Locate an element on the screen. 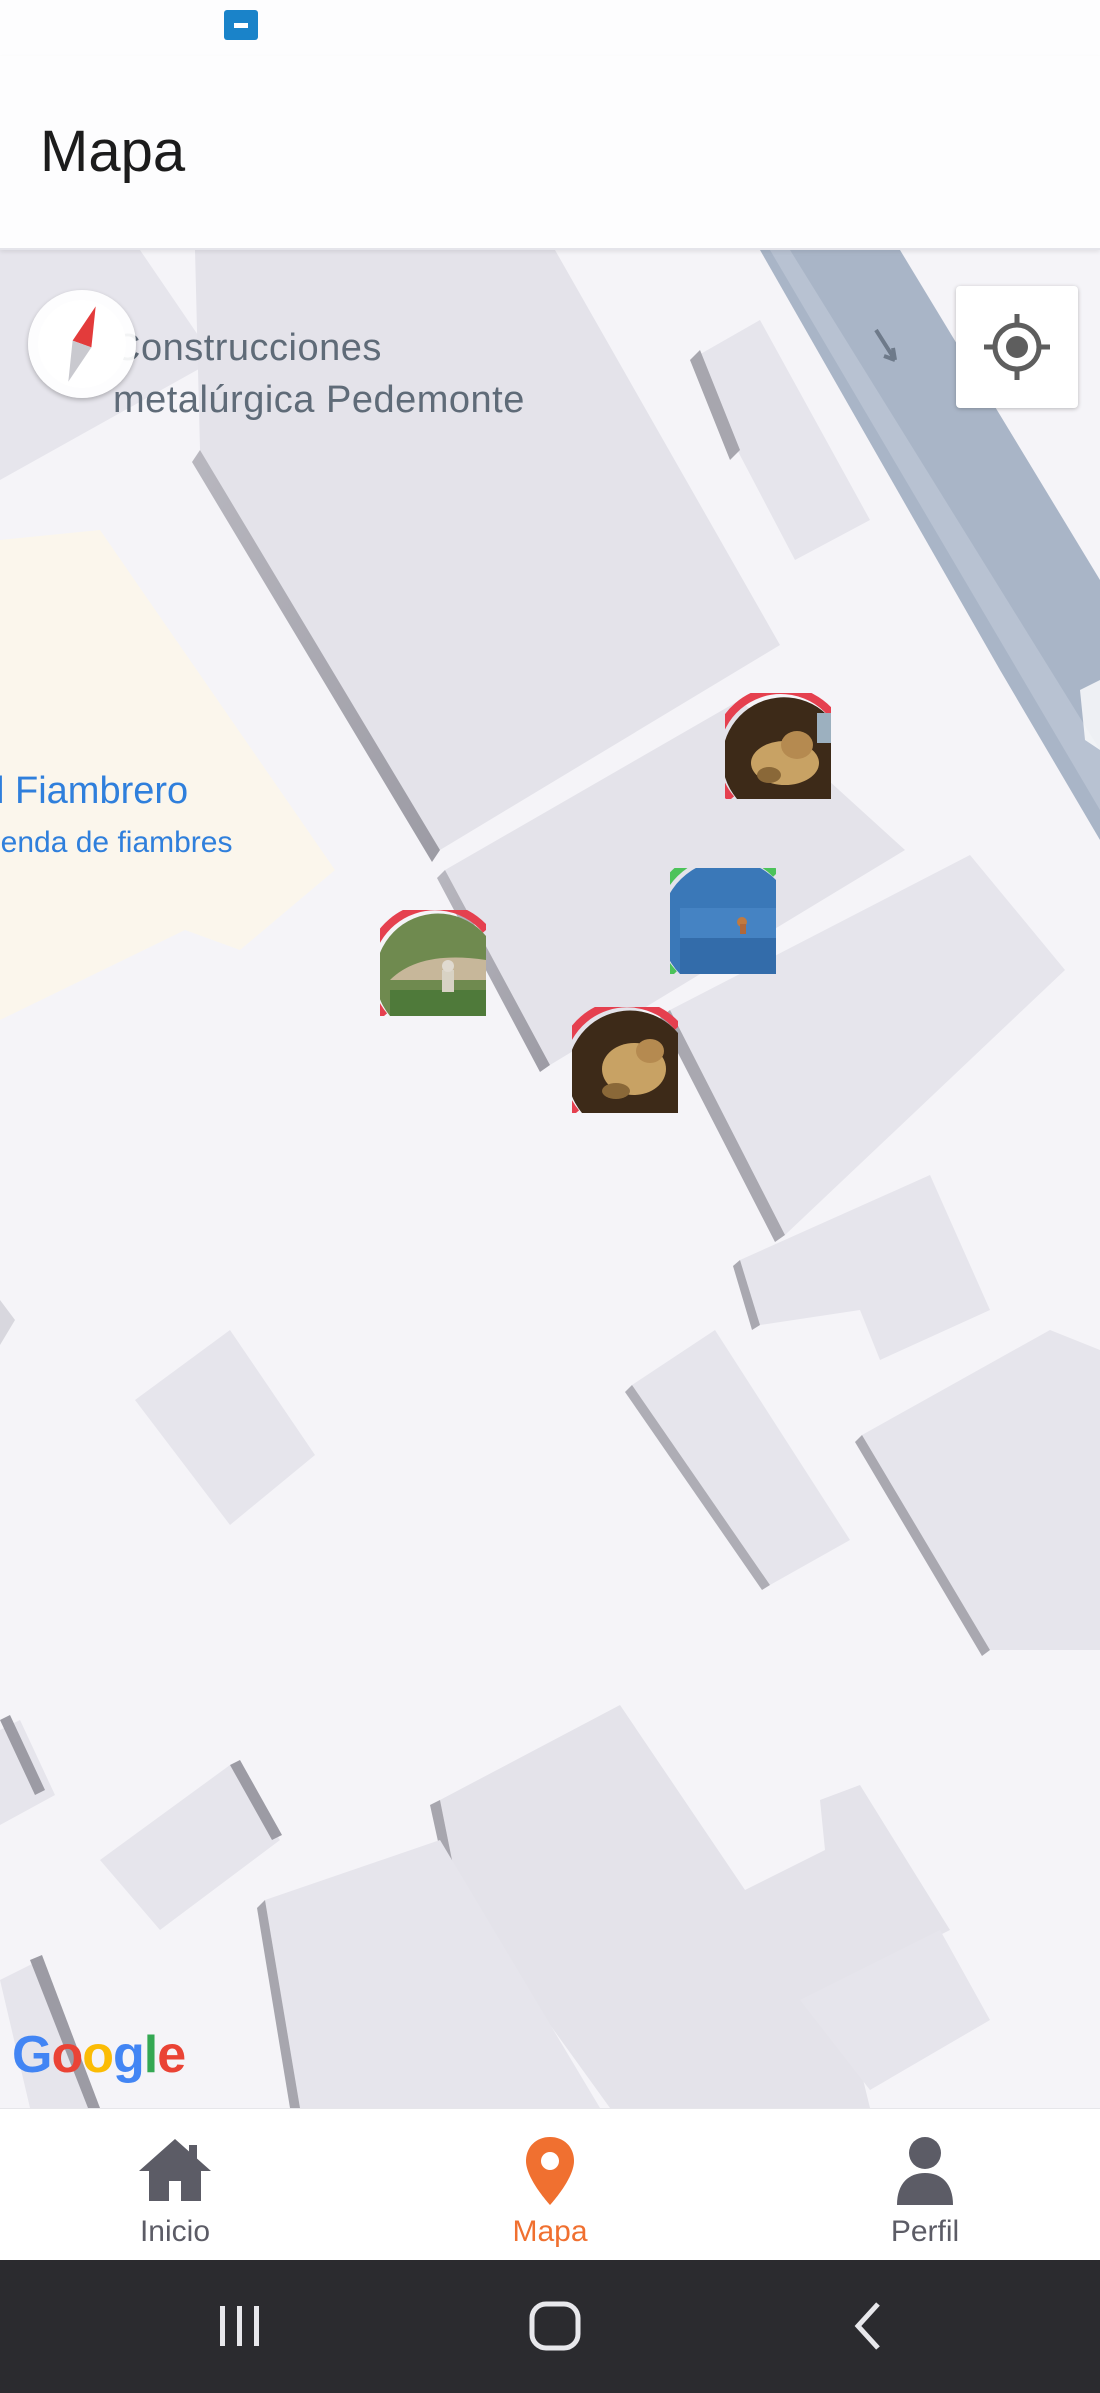 This screenshot has height=2393, width=1100. notification-icon is located at coordinates (241, 25).